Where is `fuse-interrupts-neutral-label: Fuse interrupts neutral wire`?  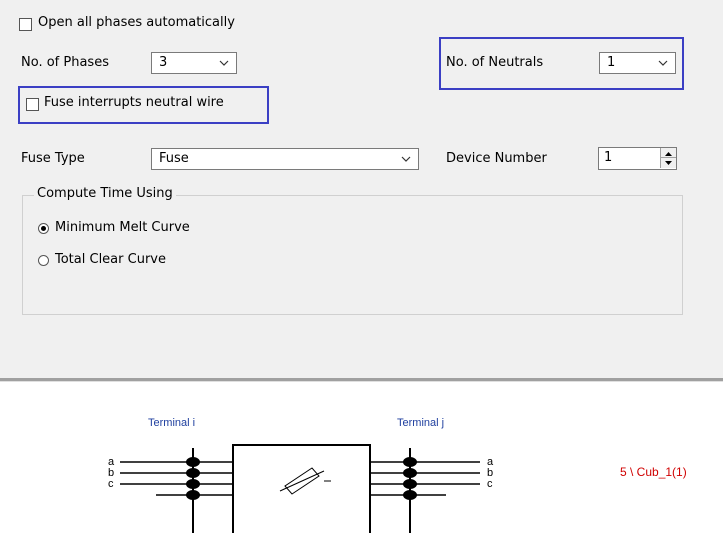 fuse-interrupts-neutral-label: Fuse interrupts neutral wire is located at coordinates (134, 102).